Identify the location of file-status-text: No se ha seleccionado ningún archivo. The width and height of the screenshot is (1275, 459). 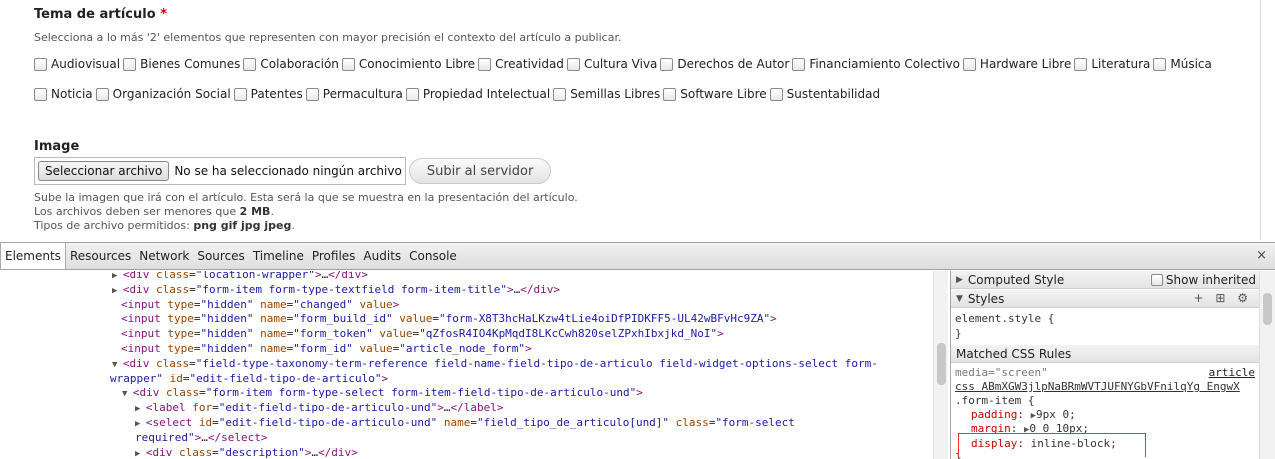
(288, 171).